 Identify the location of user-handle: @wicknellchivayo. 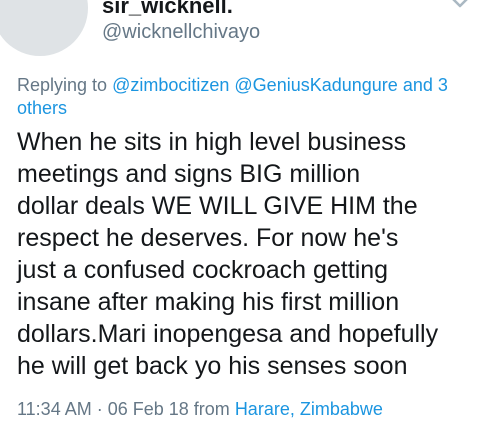
(181, 32).